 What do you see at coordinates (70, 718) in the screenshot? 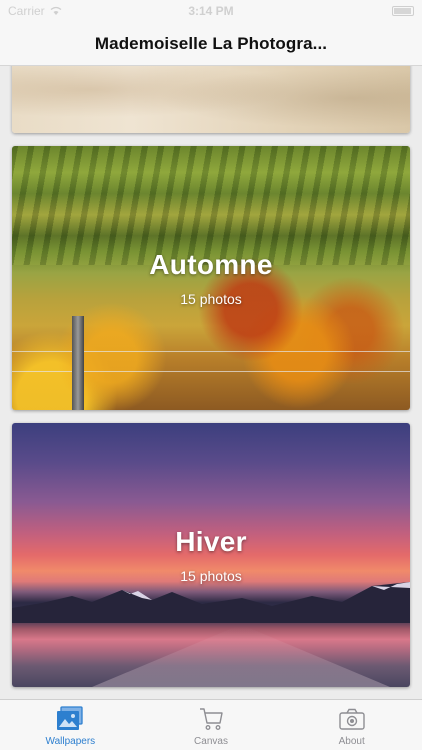
I see `wallpapers-icon` at bounding box center [70, 718].